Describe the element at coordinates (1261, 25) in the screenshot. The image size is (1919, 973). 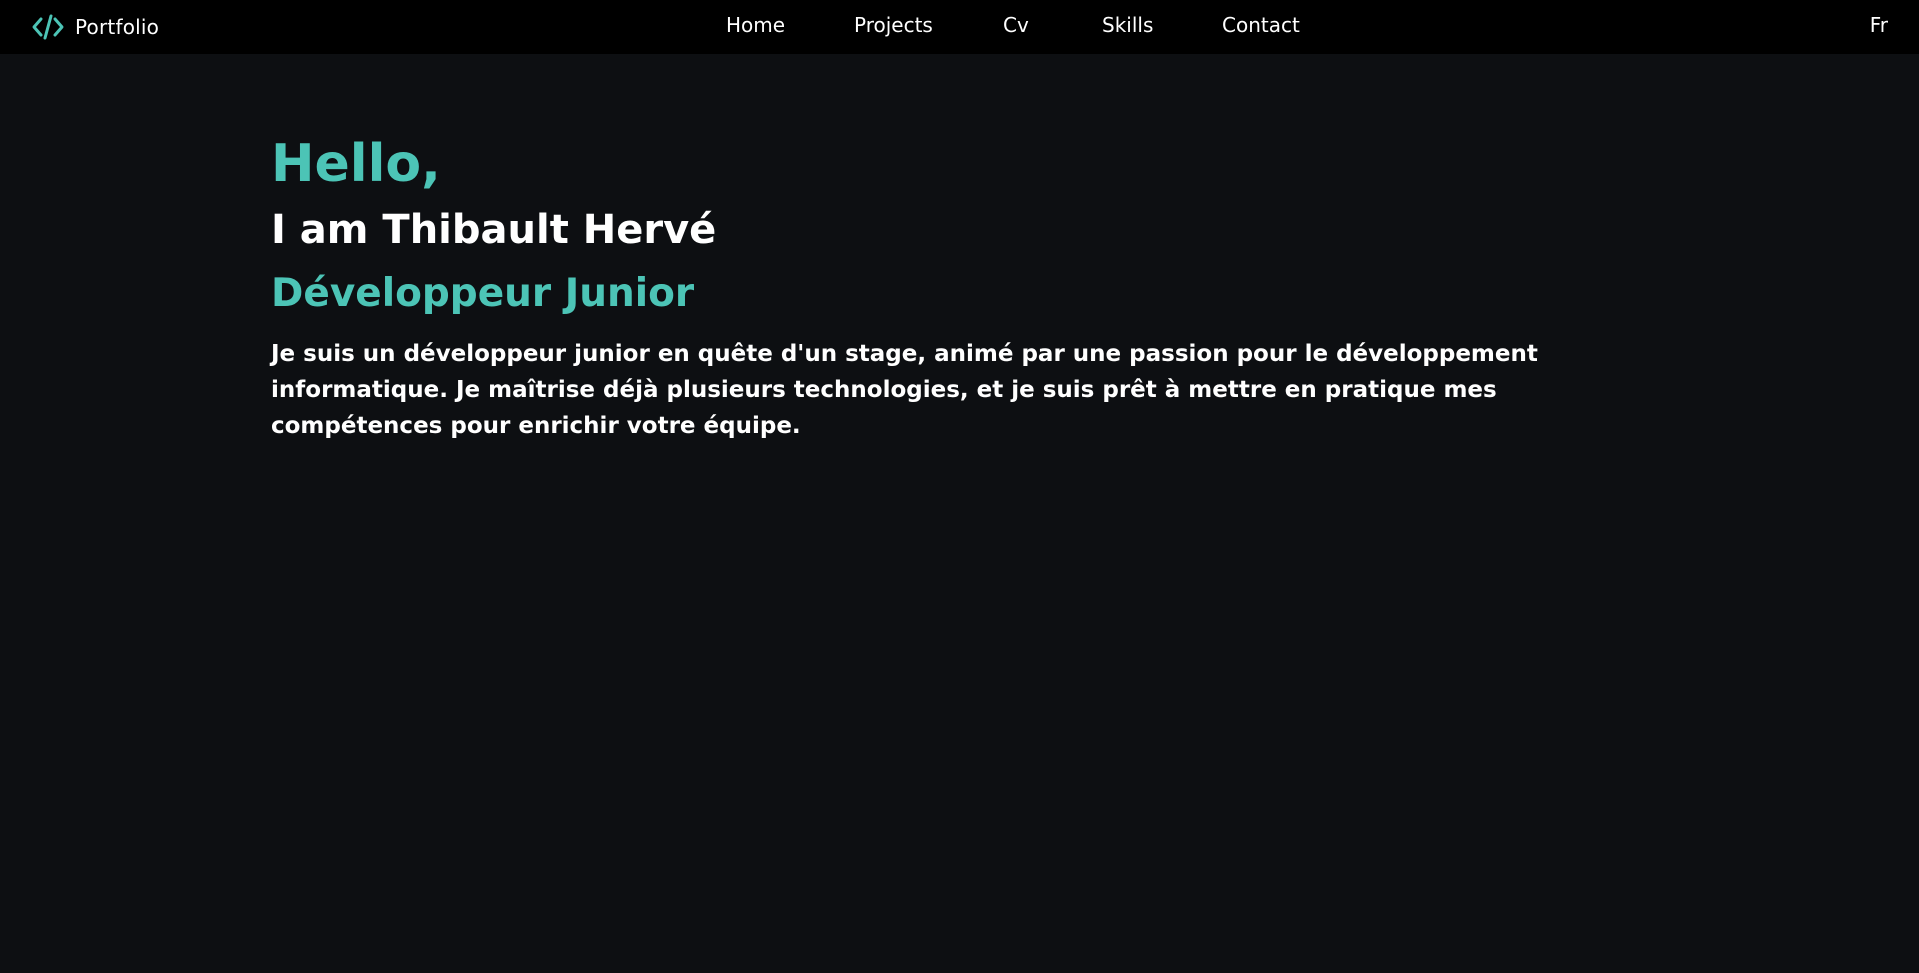
I see `nav-link-contact: Contact` at that location.